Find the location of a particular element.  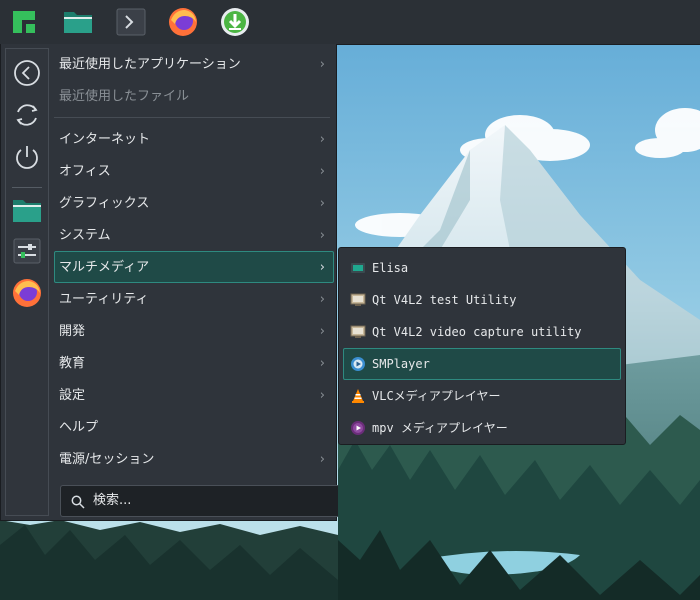

menu-item-development: 開発 › is located at coordinates (194, 331).